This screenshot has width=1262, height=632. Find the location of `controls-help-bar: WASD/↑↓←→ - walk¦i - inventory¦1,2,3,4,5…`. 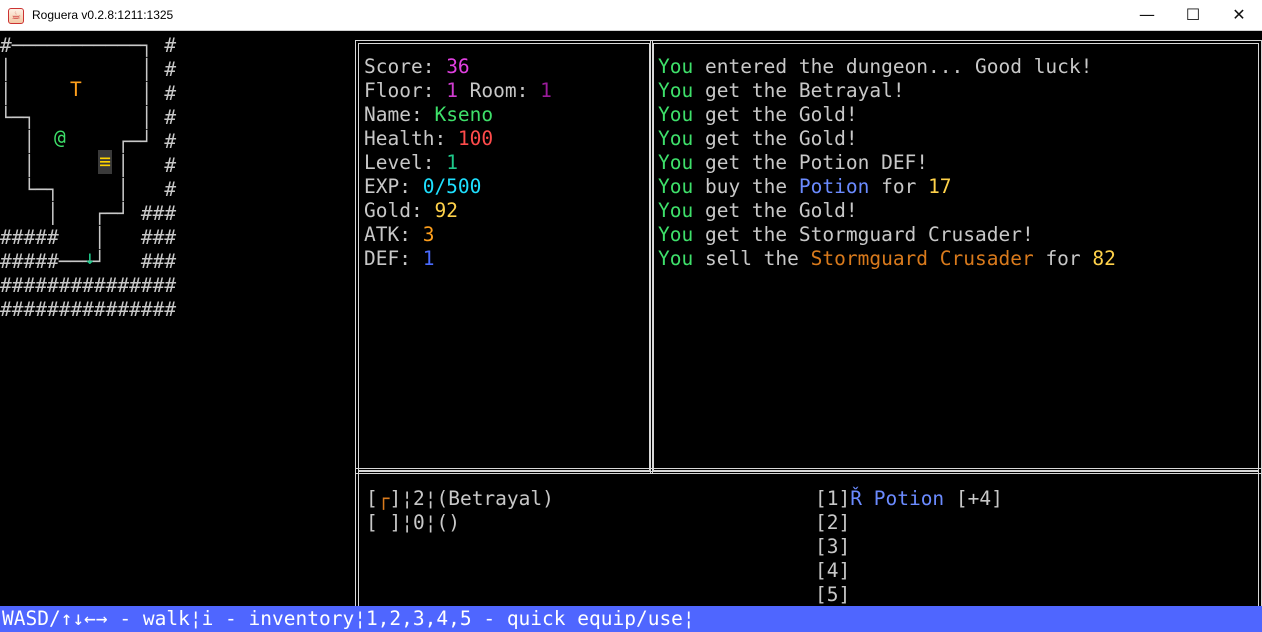

controls-help-bar: WASD/↑↓←→ - walk¦i - inventory¦1,2,3,4,5… is located at coordinates (631, 619).